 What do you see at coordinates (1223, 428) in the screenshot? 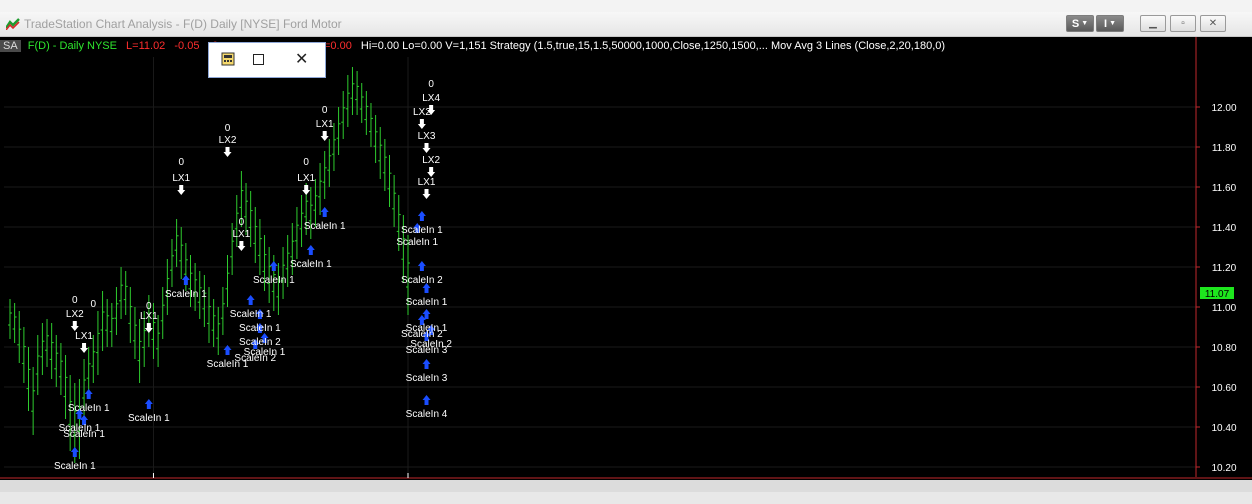
I see `y-tick-label: 10.40` at bounding box center [1223, 428].